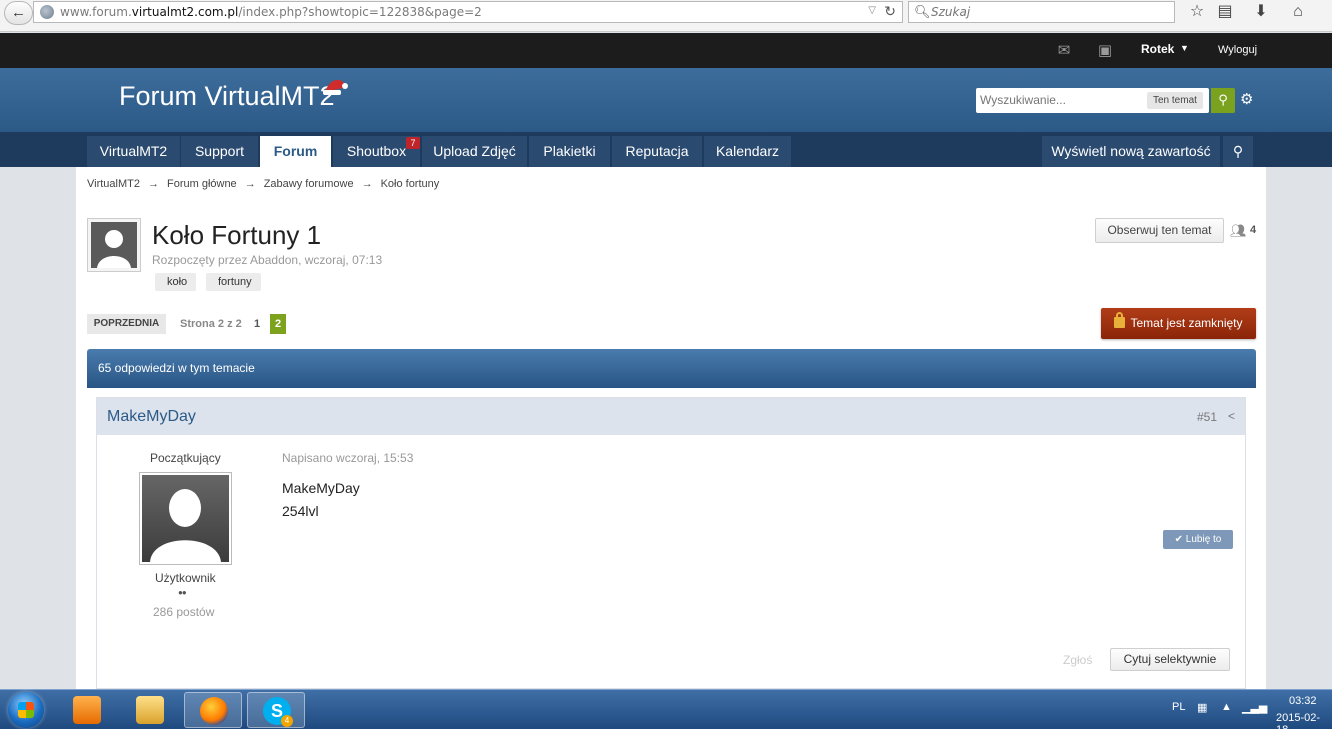 The image size is (1332, 729). Describe the element at coordinates (671, 368) in the screenshot. I see `replies-count-bar: 65 odpowiedzi w tym temacie` at that location.